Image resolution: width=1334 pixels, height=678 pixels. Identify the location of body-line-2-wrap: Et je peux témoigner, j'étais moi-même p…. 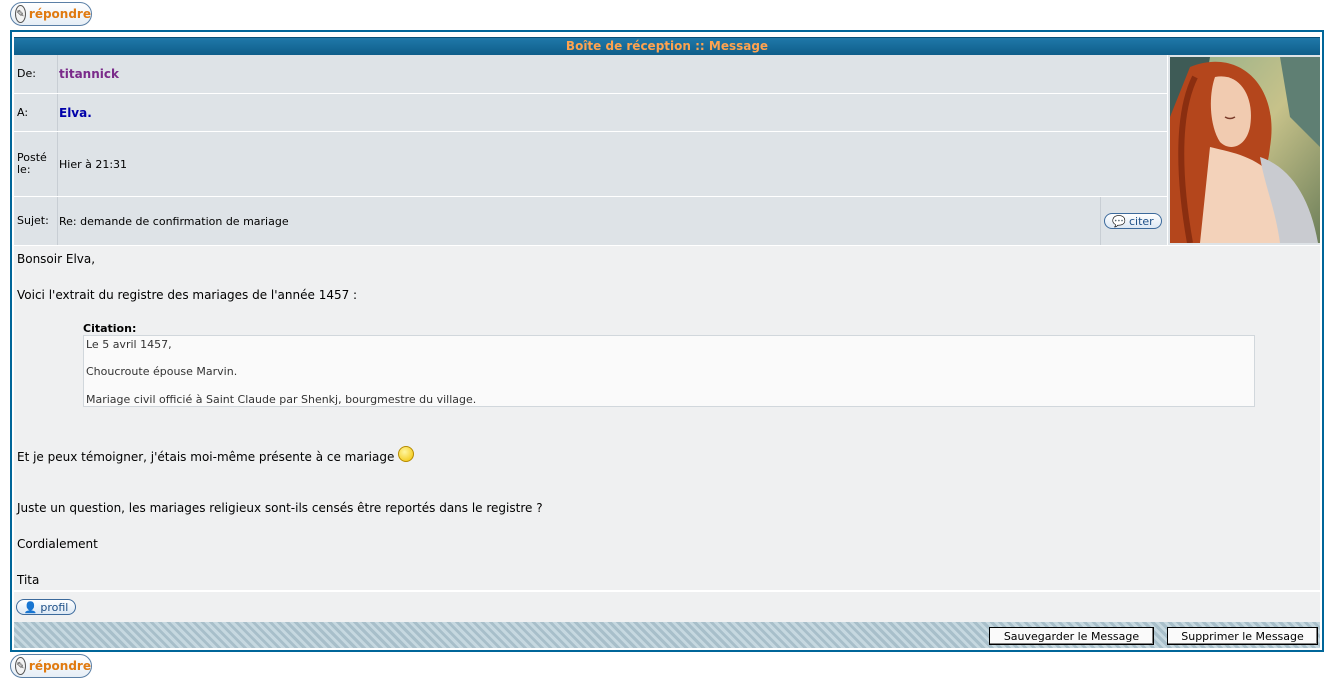
(216, 455).